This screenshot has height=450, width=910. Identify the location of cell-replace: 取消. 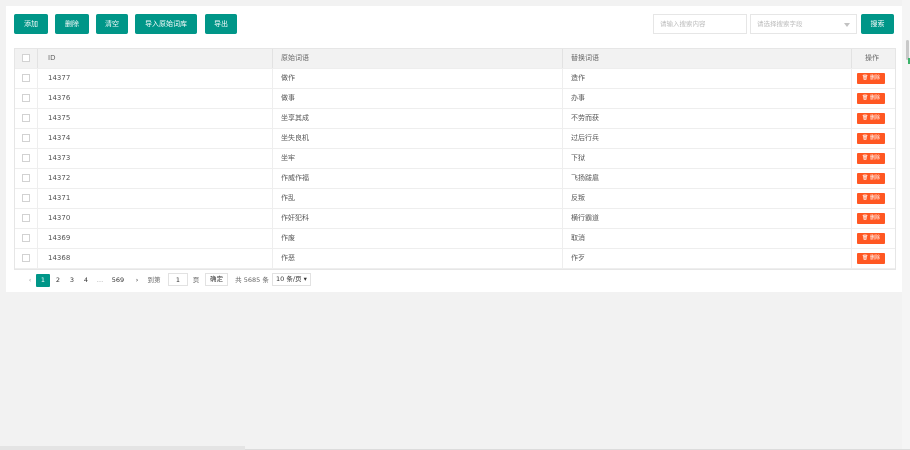
(578, 238).